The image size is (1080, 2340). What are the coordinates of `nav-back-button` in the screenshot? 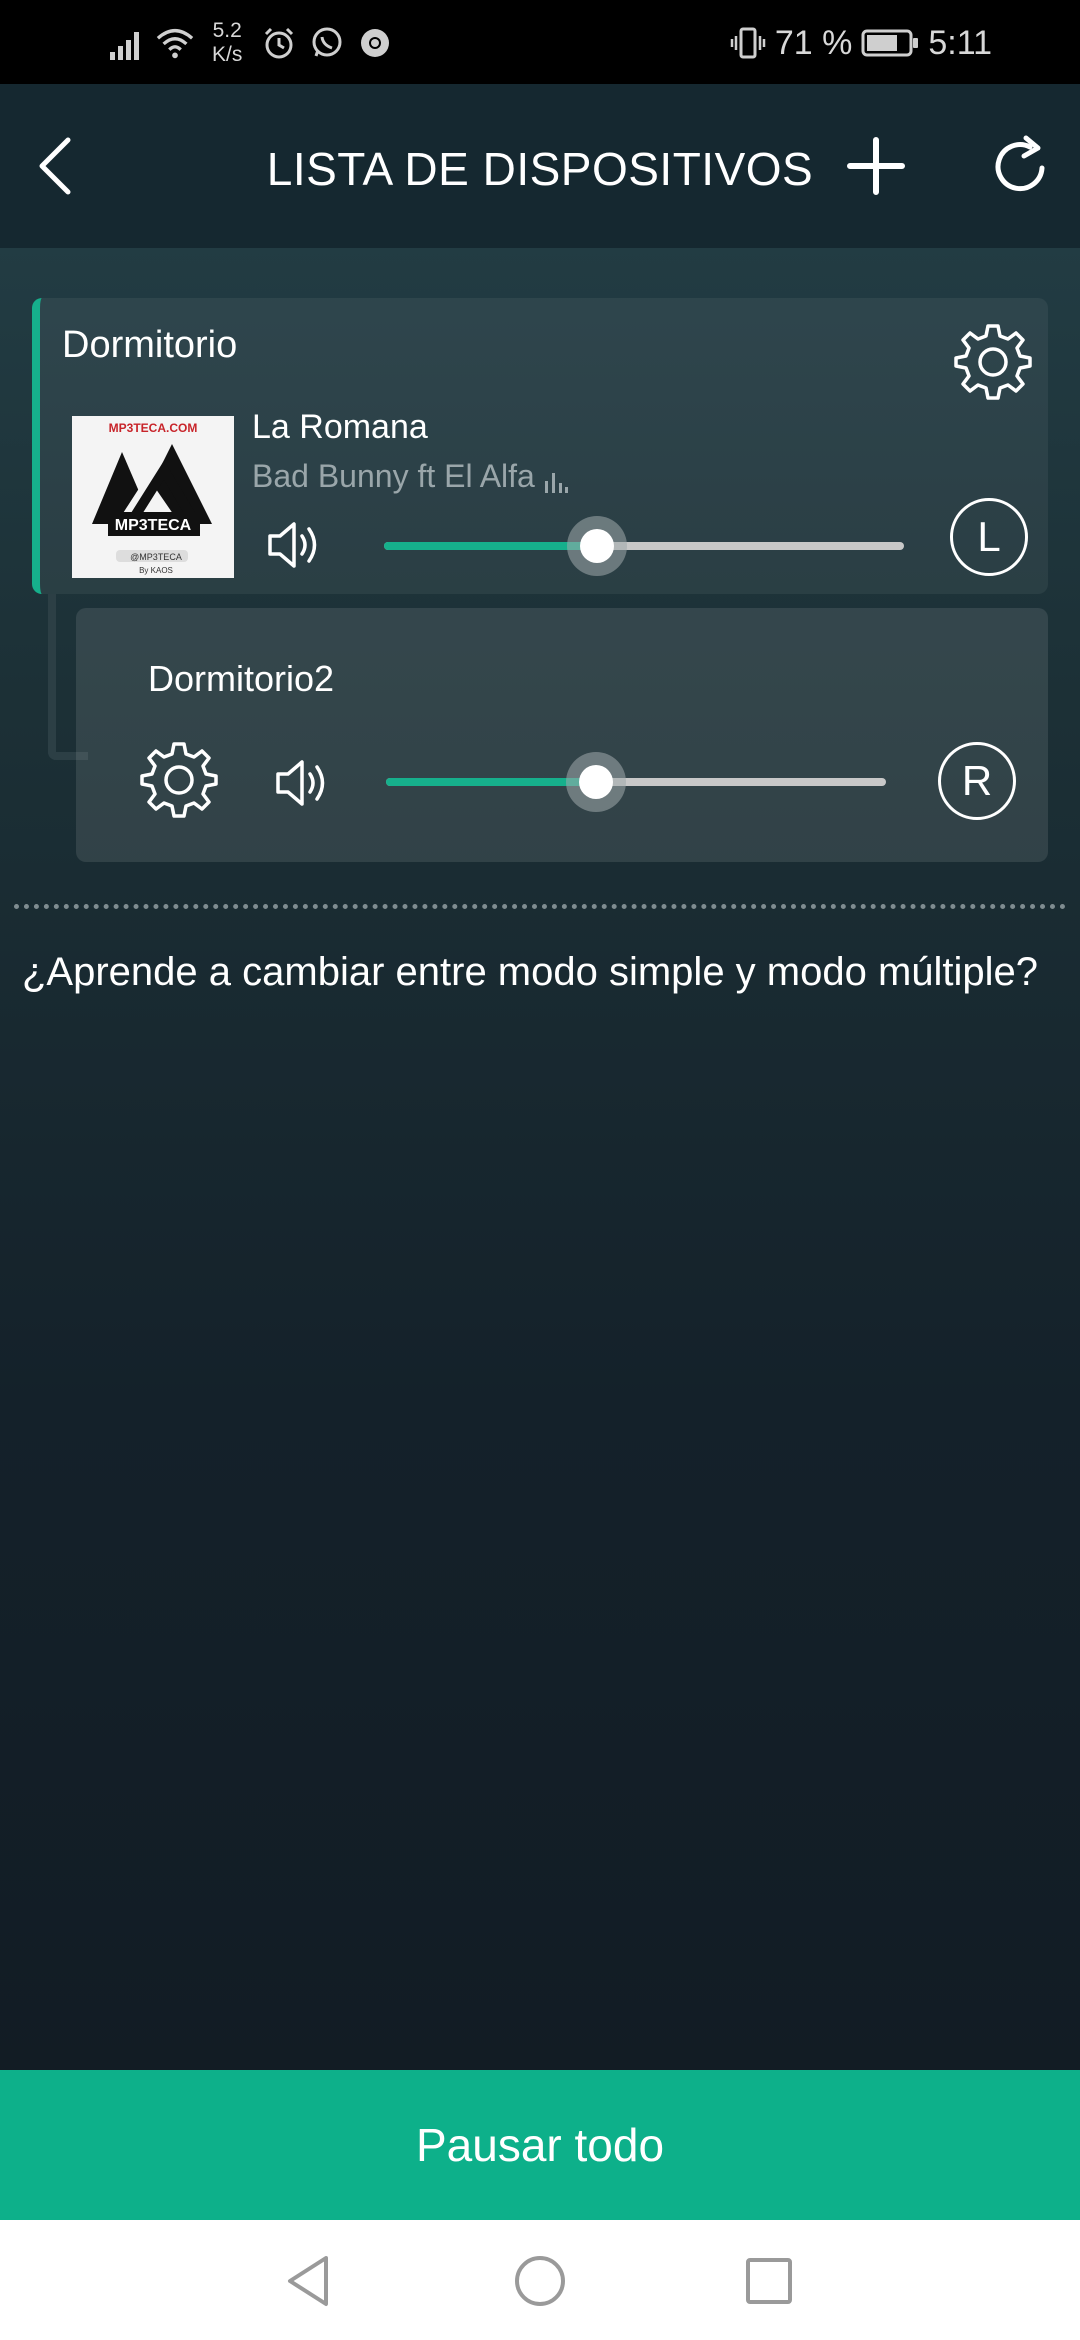 It's located at (309, 2281).